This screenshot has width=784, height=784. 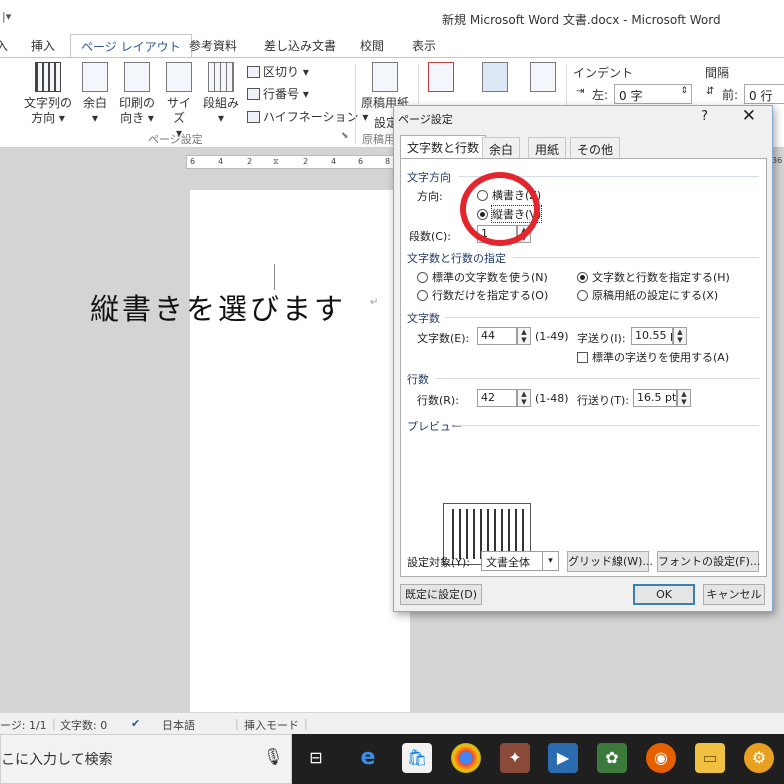 I want to click on highlight-circle, so click(x=500, y=209).